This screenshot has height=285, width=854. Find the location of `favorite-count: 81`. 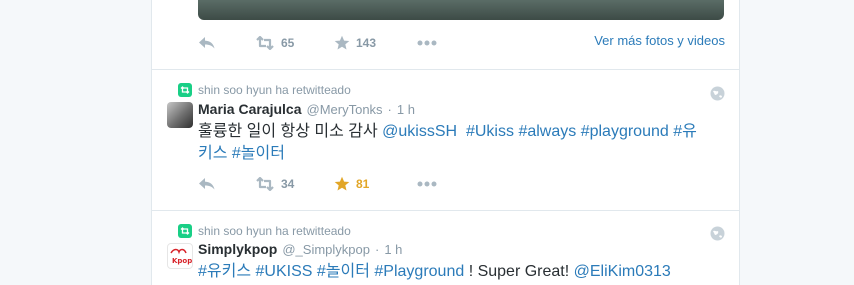

favorite-count: 81 is located at coordinates (363, 184).